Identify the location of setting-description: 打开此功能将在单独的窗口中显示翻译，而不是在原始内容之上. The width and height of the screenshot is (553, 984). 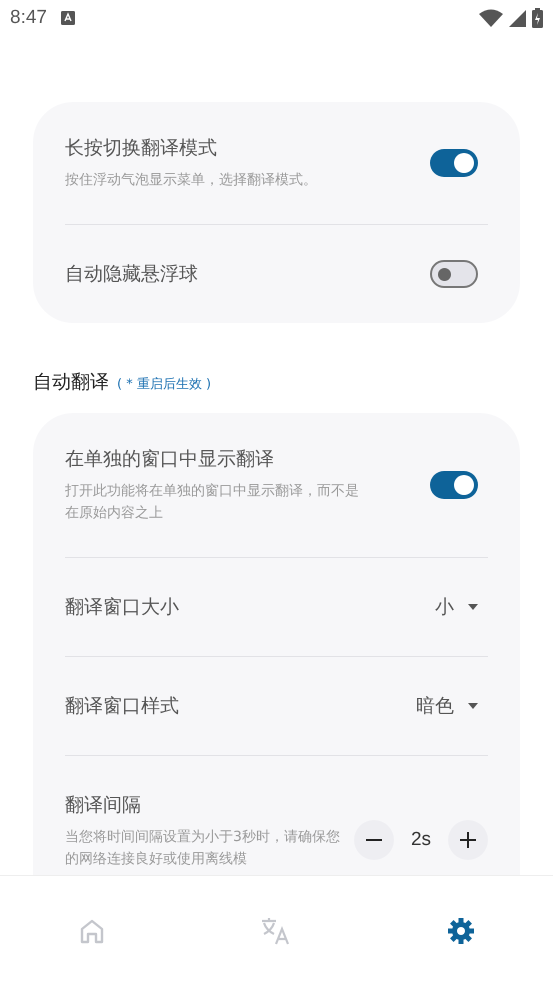
(212, 502).